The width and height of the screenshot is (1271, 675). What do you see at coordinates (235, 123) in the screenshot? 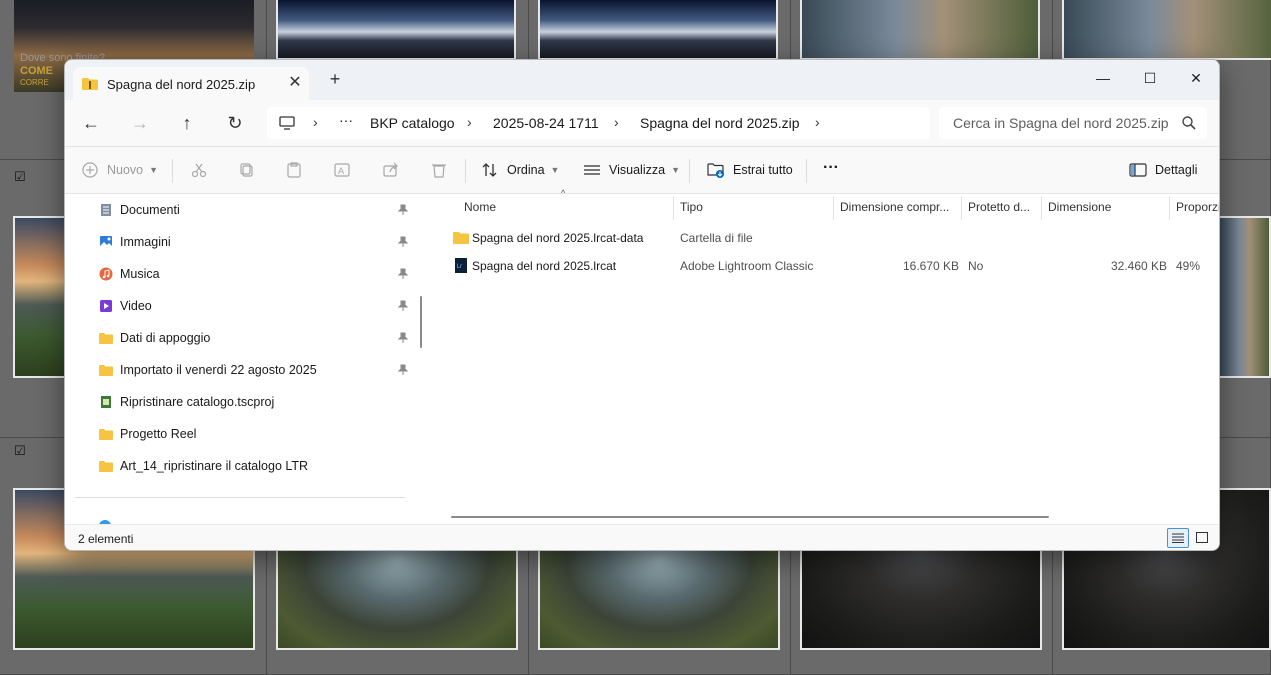
I see `refresh-button: ↻` at bounding box center [235, 123].